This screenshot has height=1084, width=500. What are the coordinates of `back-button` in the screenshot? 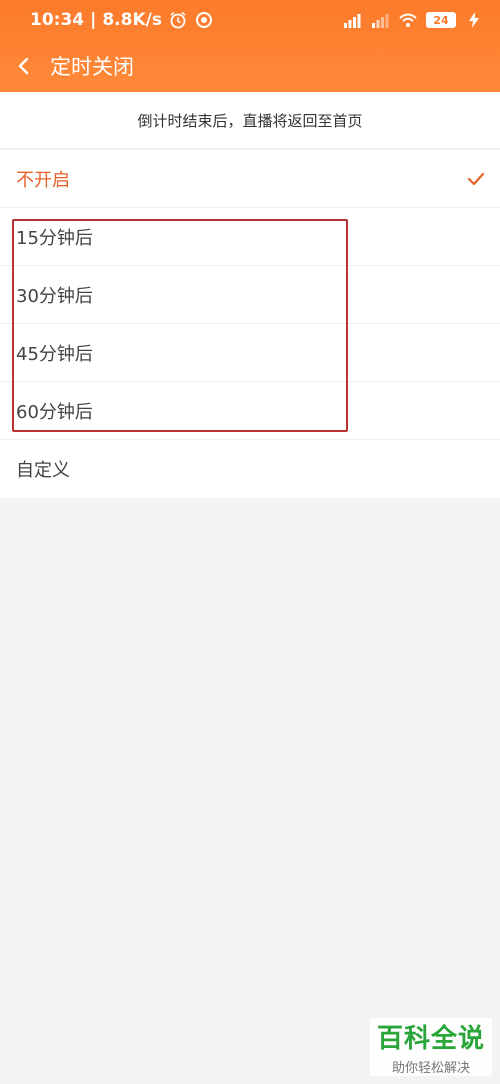 It's located at (24, 66).